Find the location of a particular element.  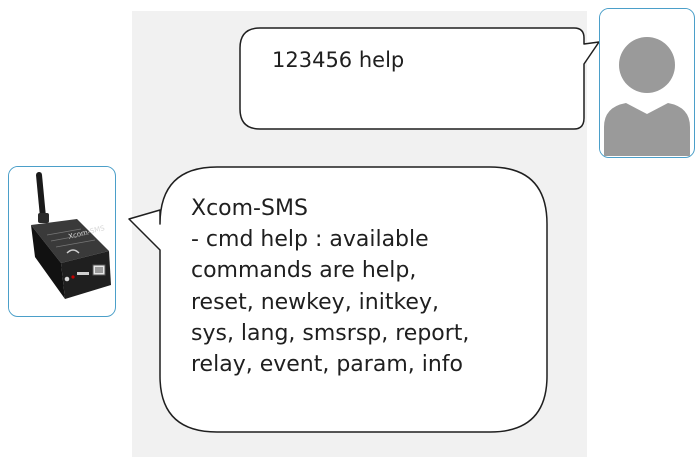

port-led is located at coordinates (73, 277).